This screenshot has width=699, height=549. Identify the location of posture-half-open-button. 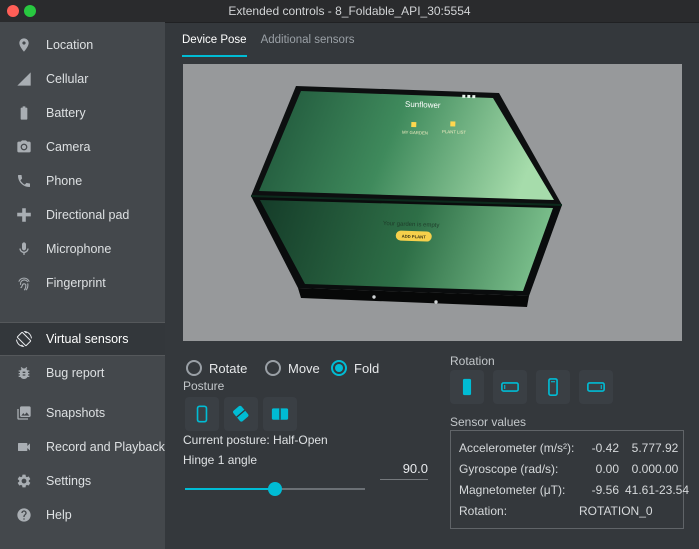
(241, 414).